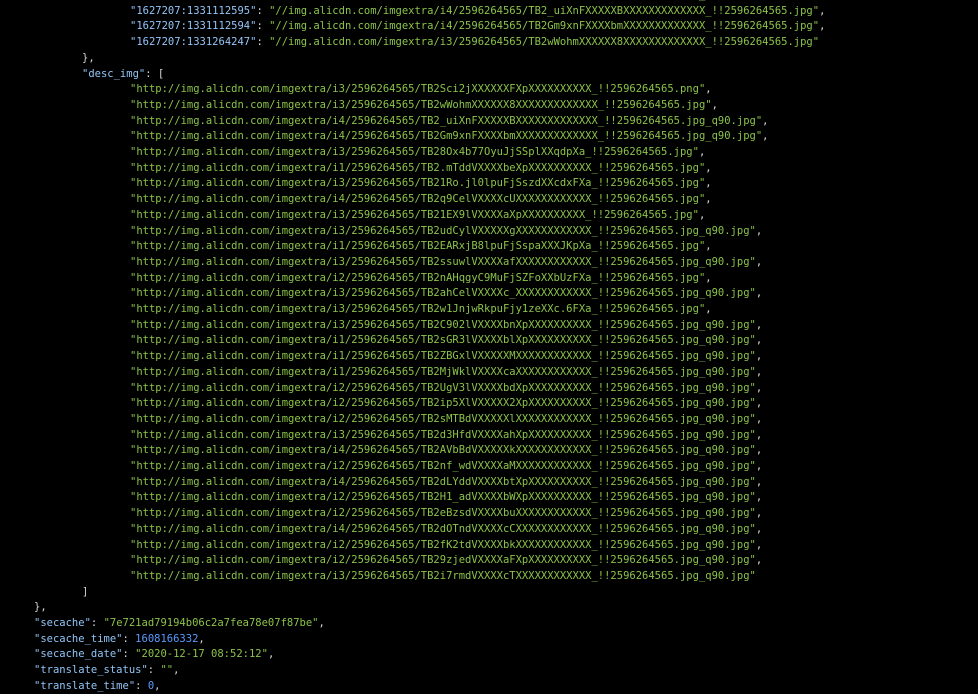 The height and width of the screenshot is (694, 978). I want to click on json-key: "translate_status", so click(91, 670).